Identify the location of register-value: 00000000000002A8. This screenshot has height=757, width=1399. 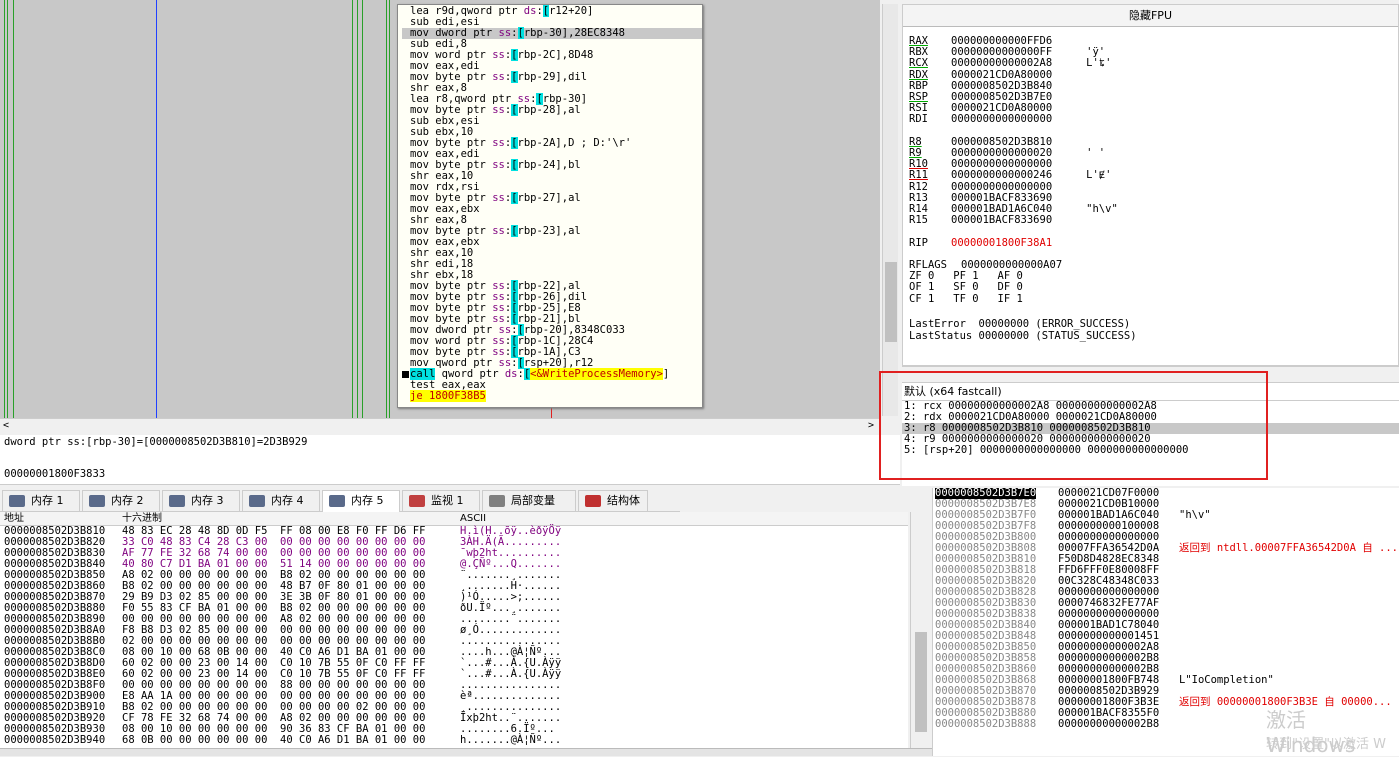
(1001, 63).